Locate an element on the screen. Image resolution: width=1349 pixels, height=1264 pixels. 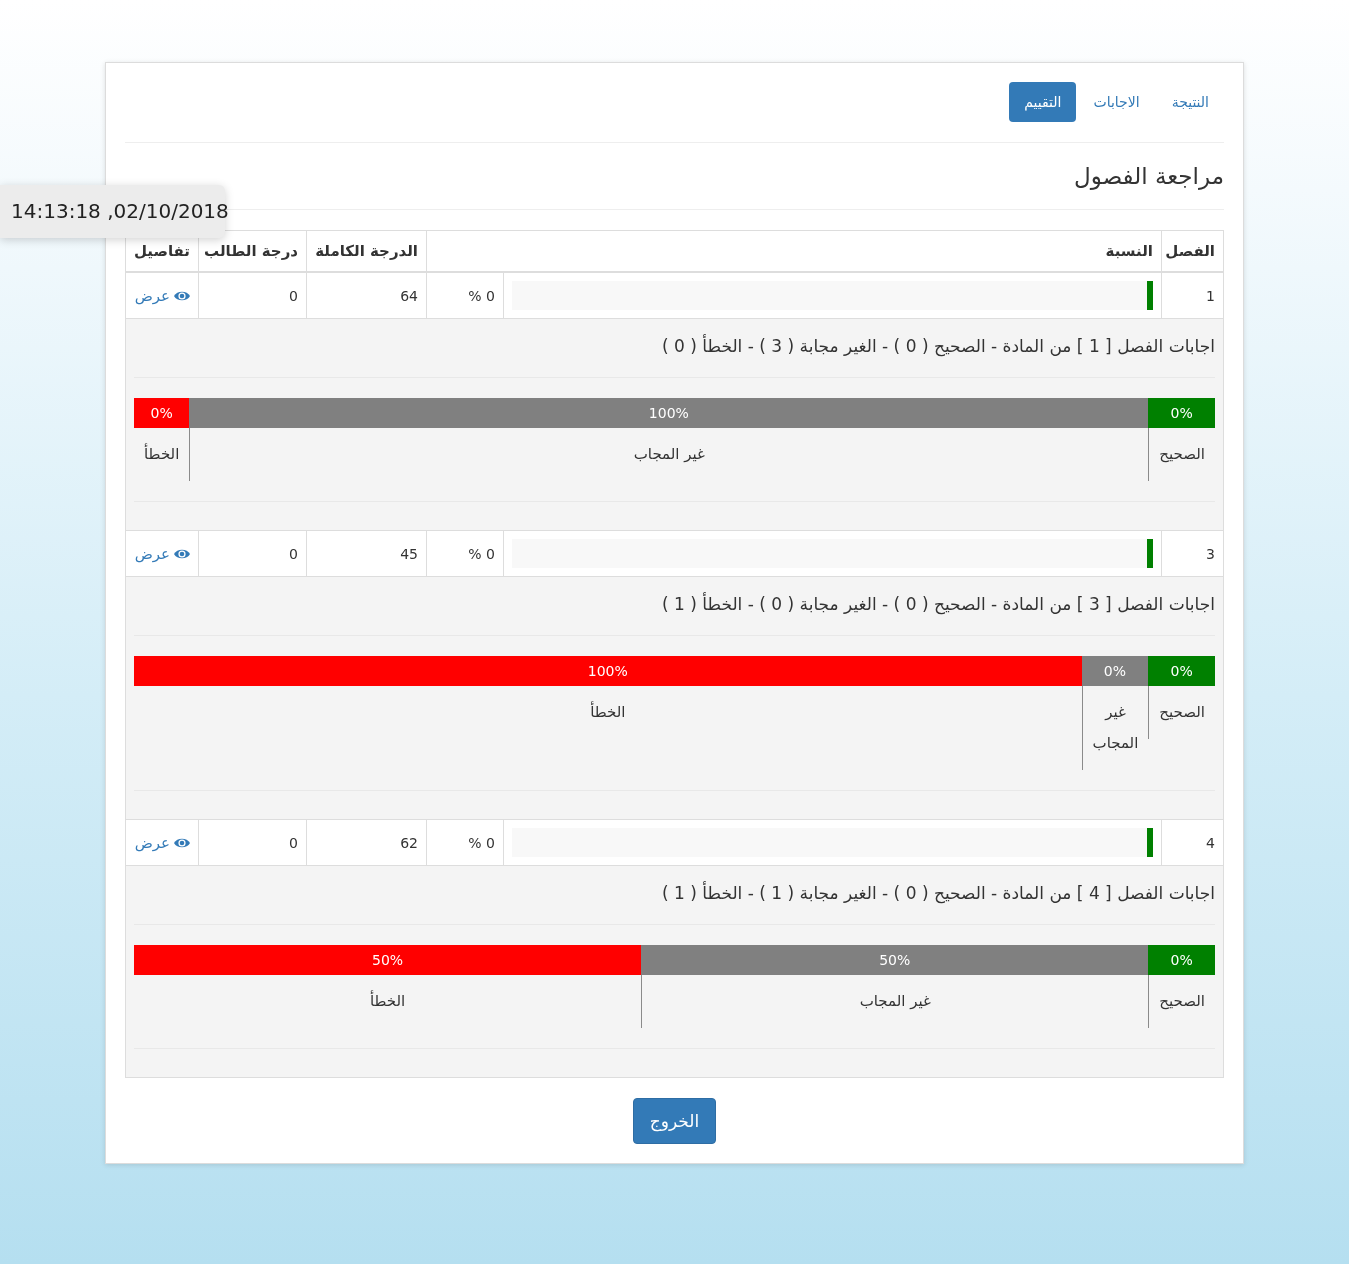
table-cell: 4 is located at coordinates (1192, 842).